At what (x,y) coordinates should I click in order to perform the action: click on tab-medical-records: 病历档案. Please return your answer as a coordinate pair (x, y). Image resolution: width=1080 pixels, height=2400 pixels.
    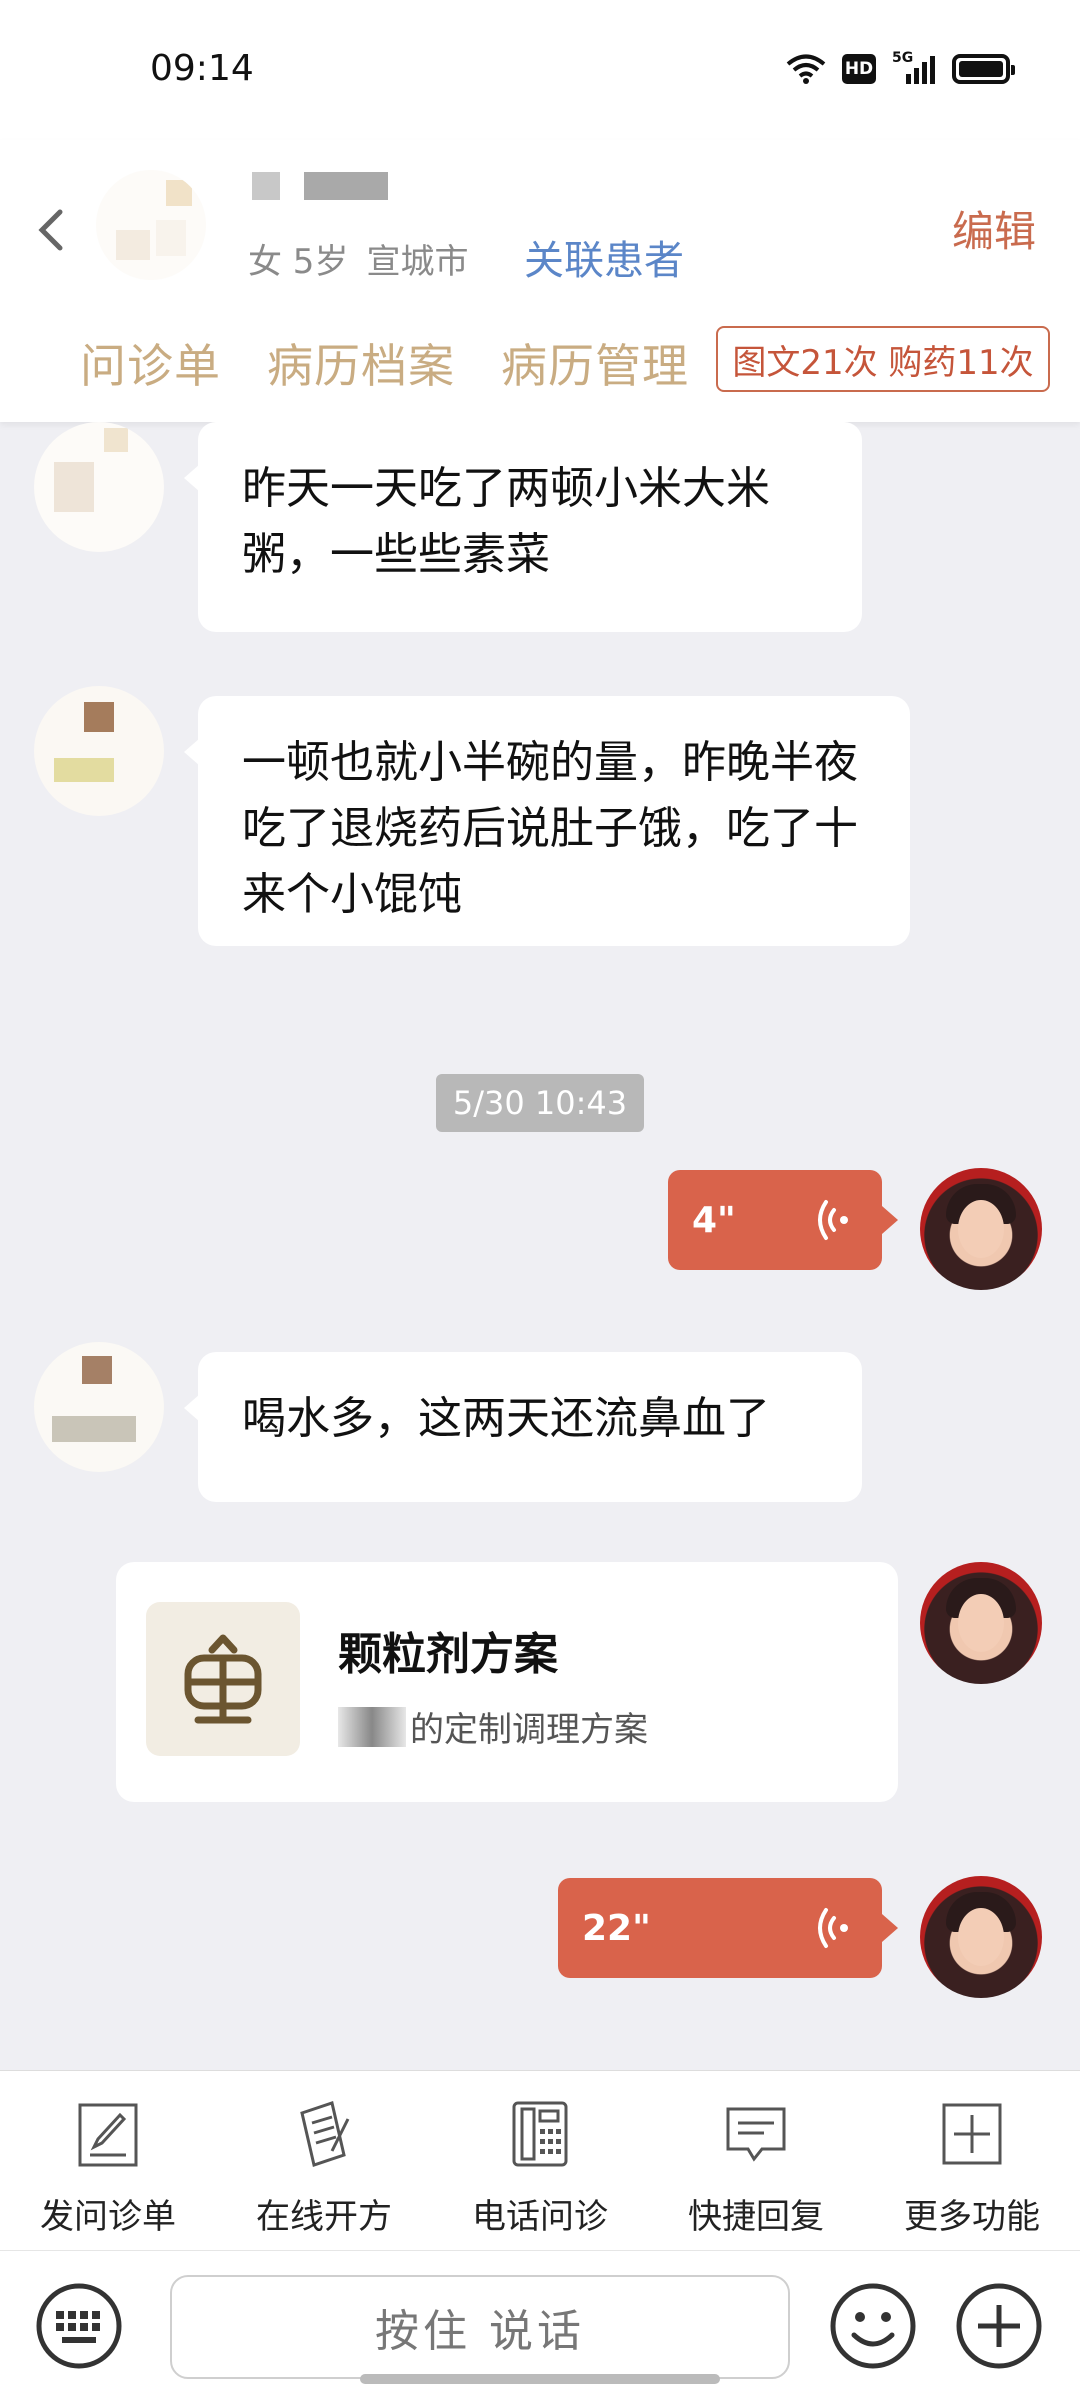
    Looking at the image, I should click on (361, 363).